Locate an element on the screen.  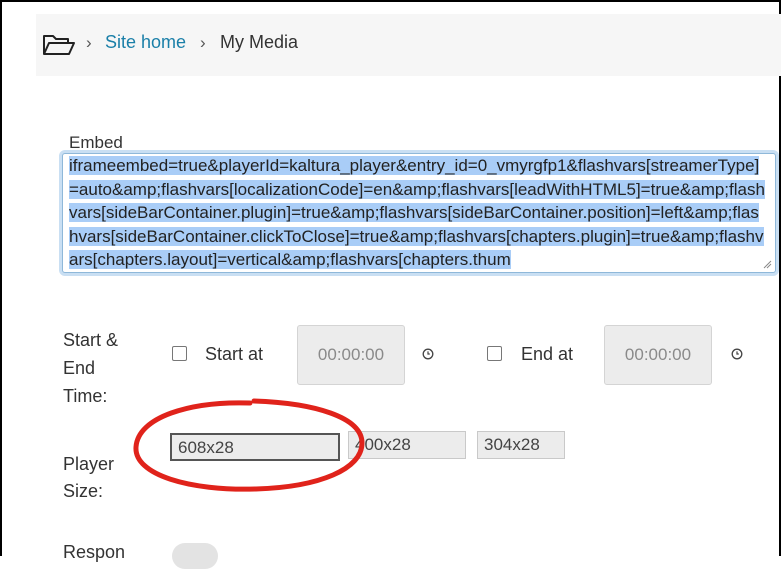
player-size-option-304: 304x28 is located at coordinates (521, 445).